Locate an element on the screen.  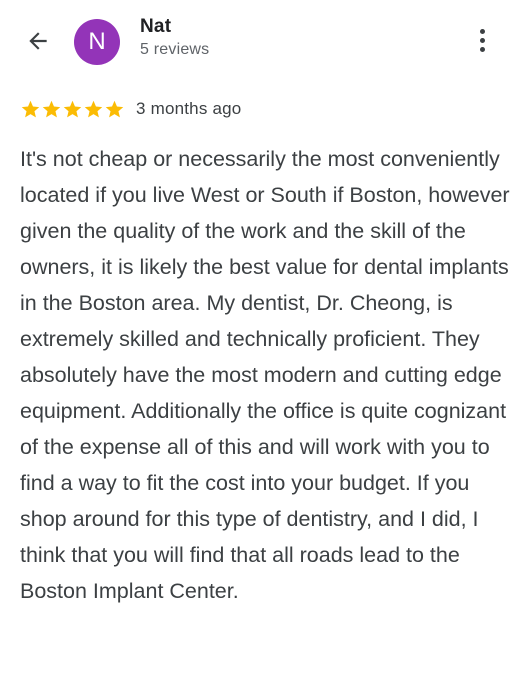
avatar: N is located at coordinates (97, 42).